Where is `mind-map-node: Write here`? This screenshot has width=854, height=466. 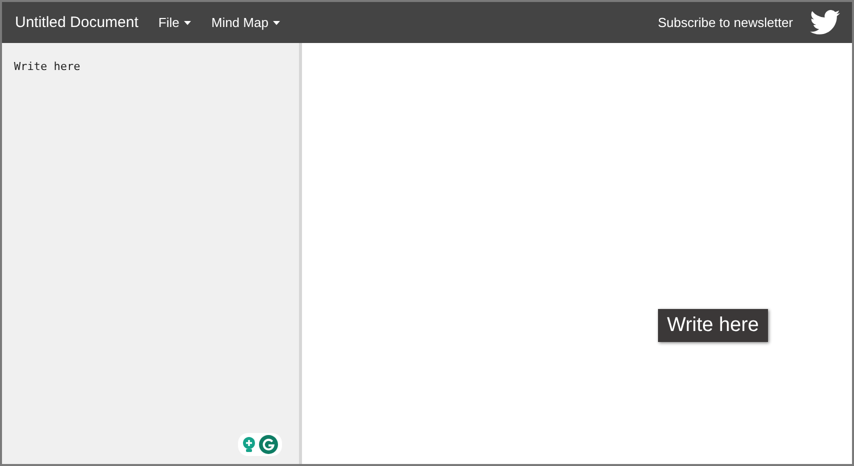
mind-map-node: Write here is located at coordinates (713, 325).